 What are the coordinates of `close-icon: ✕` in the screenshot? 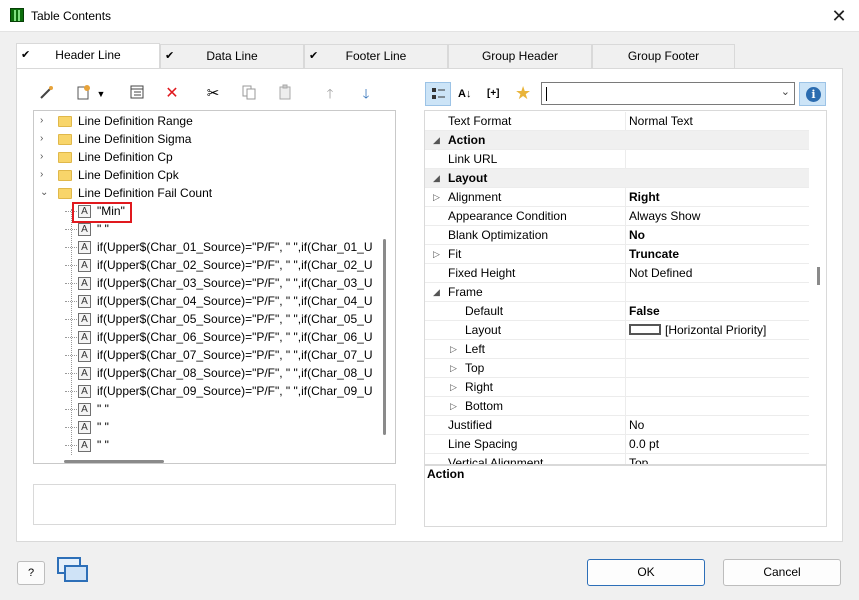 It's located at (839, 16).